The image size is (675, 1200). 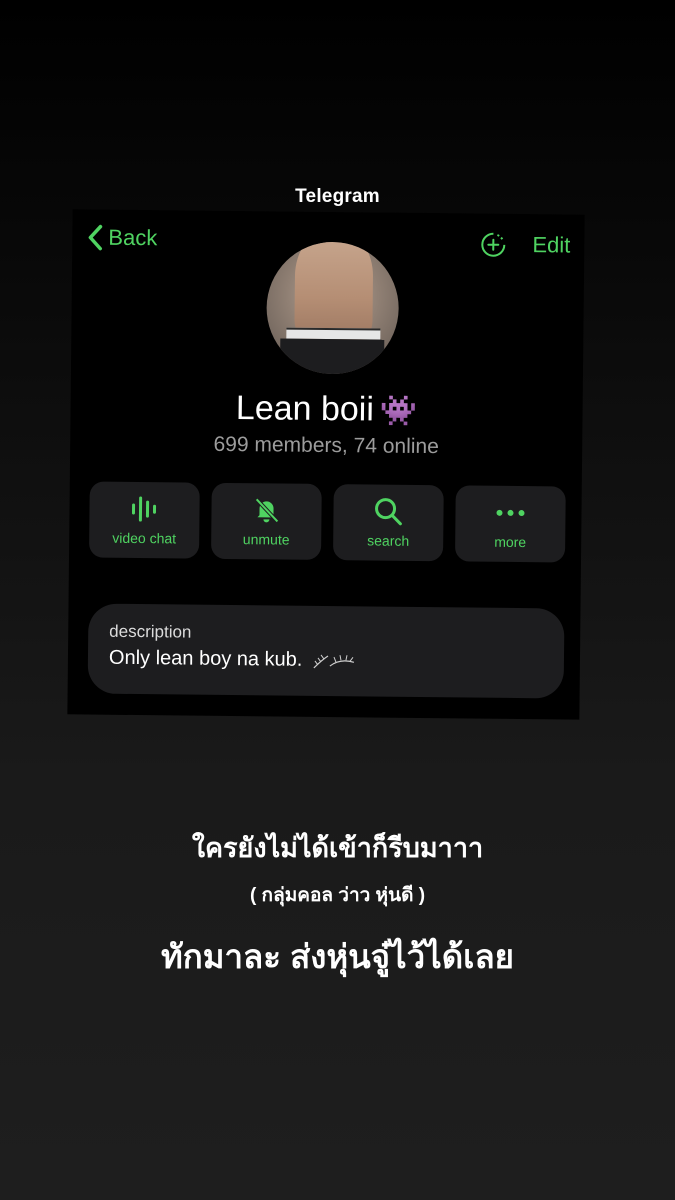 I want to click on story-caption-line-2: ( กลุ่มคอล ว่าว หุ่นดี ), so click(x=337, y=895).